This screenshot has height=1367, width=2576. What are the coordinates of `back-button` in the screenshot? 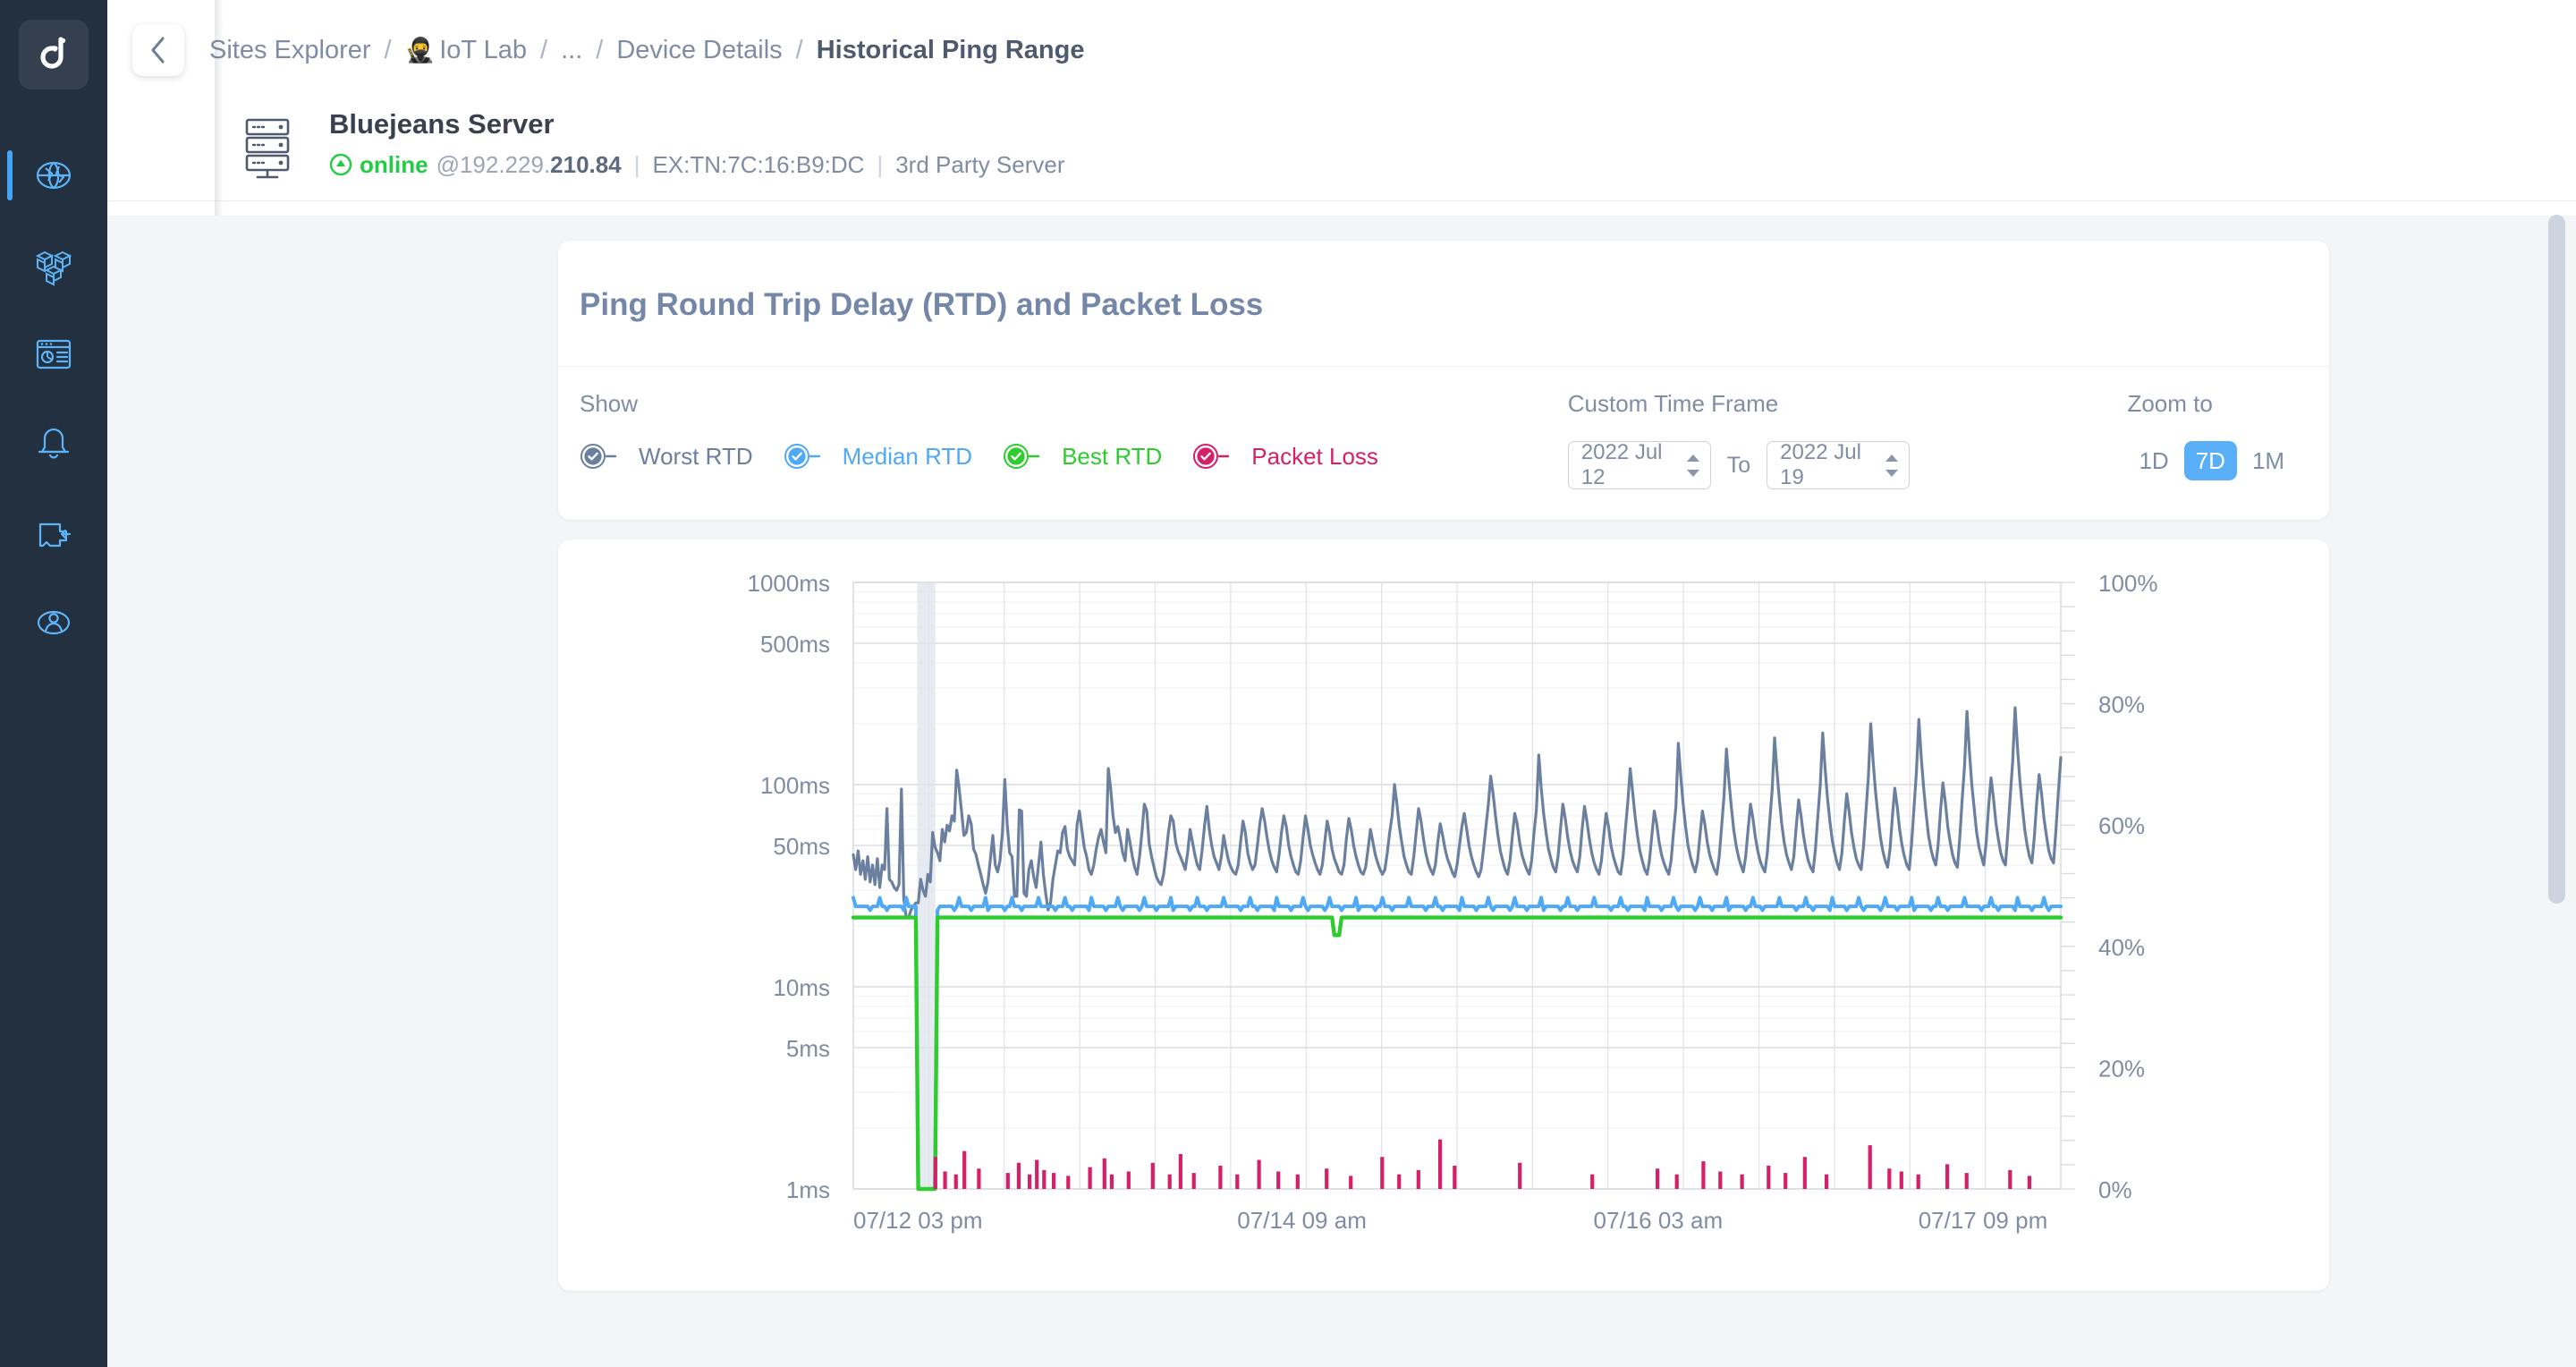 It's located at (158, 50).